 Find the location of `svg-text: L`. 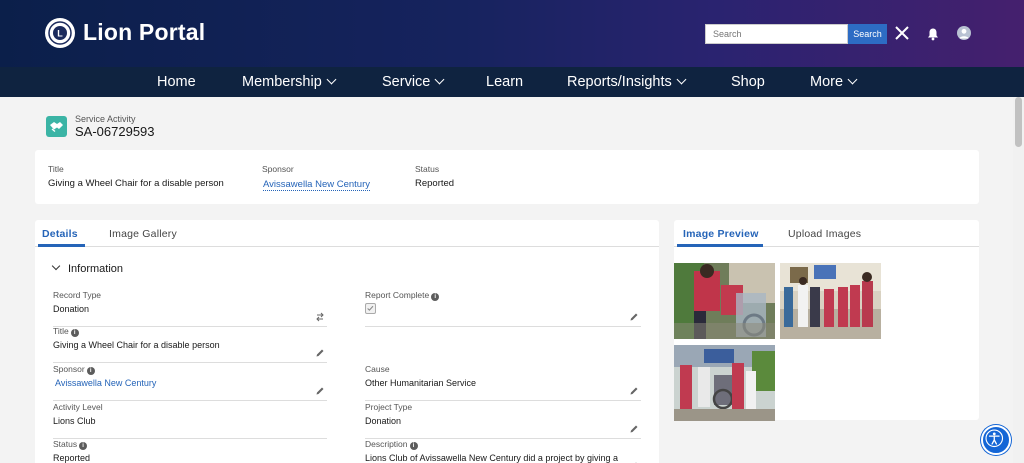

svg-text: L is located at coordinates (60, 34).